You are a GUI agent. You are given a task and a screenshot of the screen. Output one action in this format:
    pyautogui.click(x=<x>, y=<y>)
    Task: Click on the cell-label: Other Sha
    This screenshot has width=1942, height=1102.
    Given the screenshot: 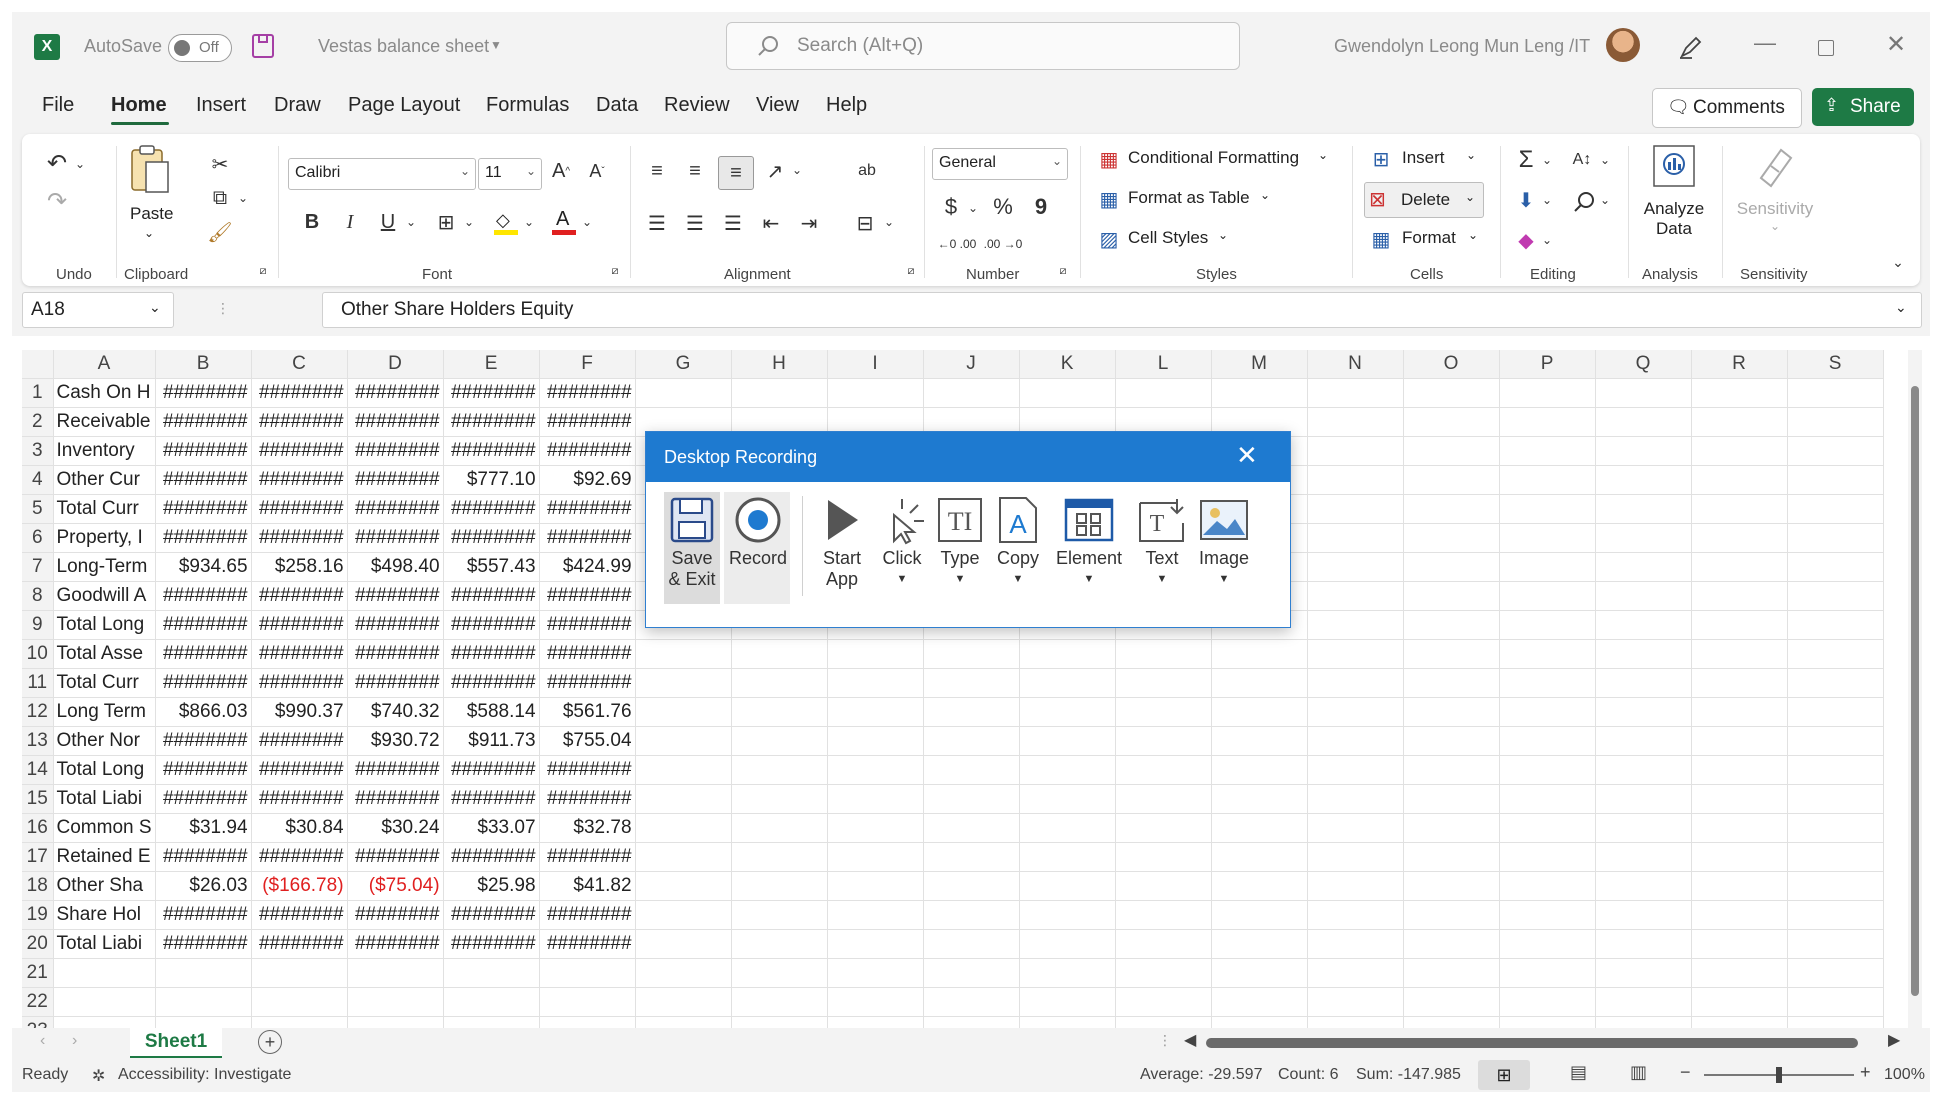 What is the action you would take?
    pyautogui.click(x=104, y=886)
    